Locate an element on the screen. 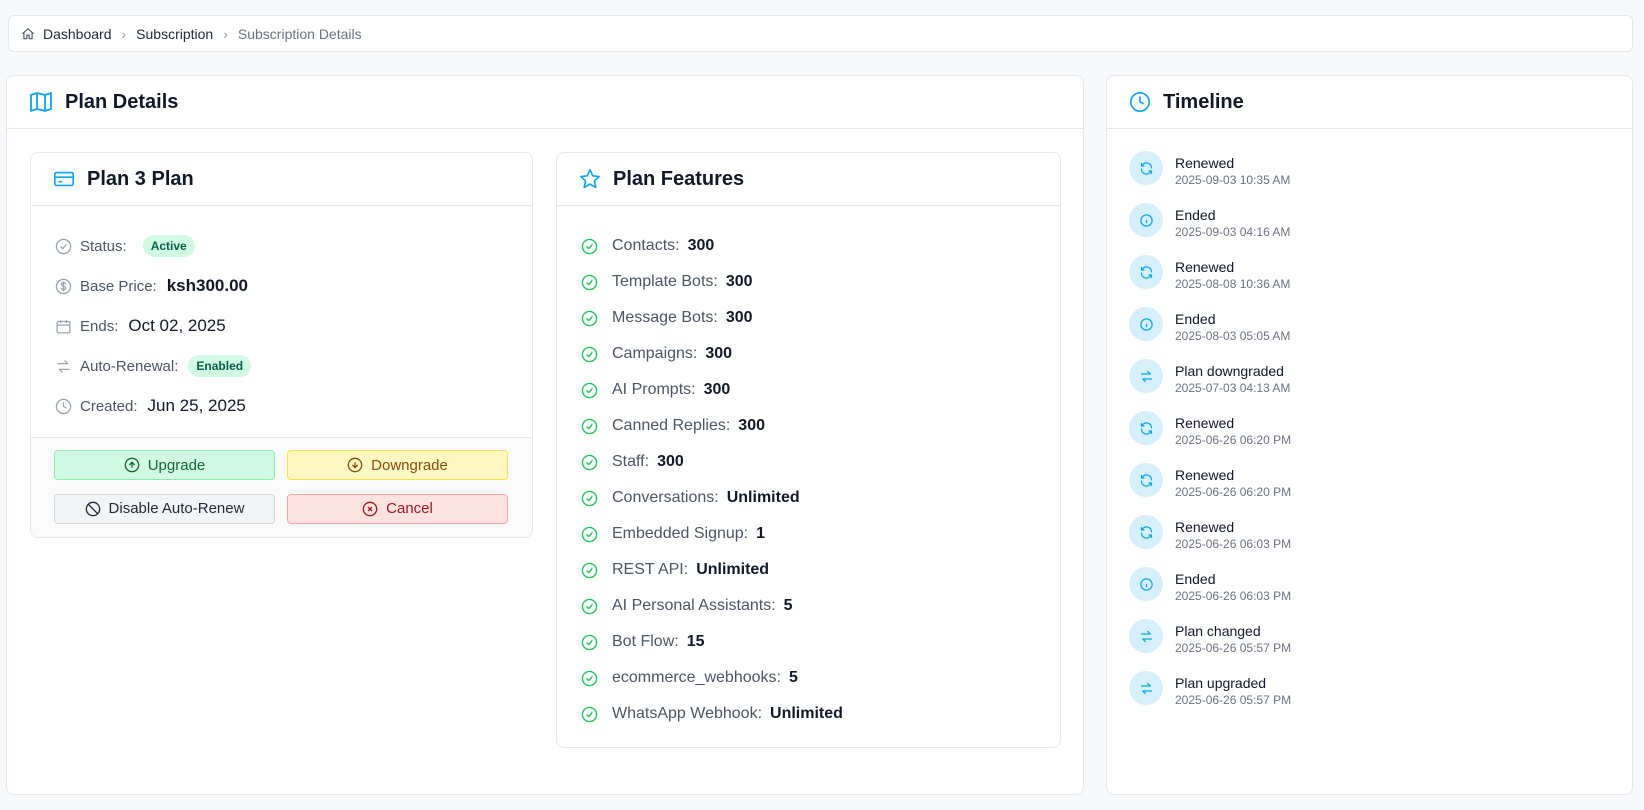 Image resolution: width=1644 pixels, height=810 pixels. timeline-item: Renewed 2025-08-08 10:36 AM is located at coordinates (1380, 281).